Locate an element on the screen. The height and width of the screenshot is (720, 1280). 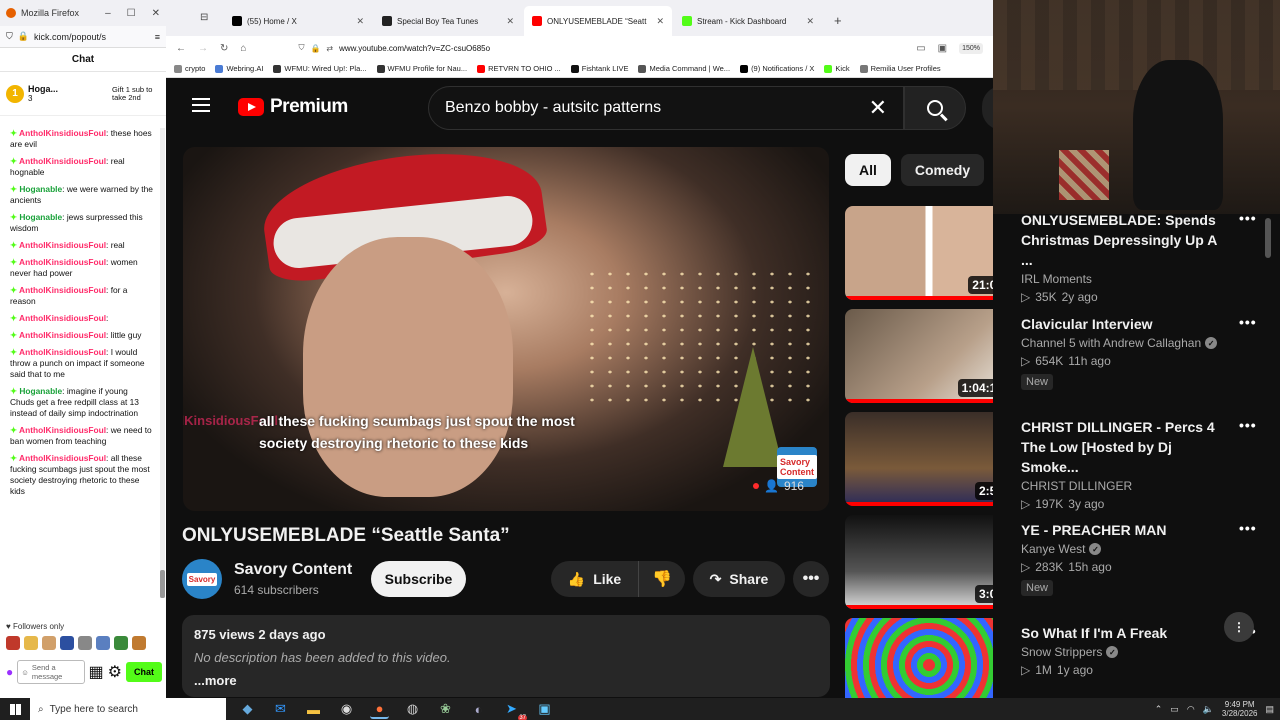
dislike-button: 👎 is located at coordinates (662, 579).